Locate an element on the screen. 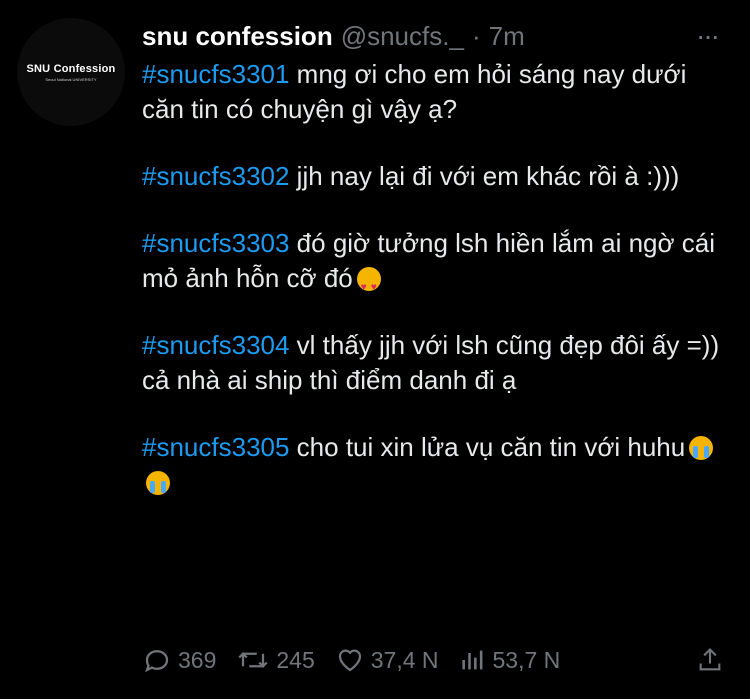 The height and width of the screenshot is (699, 750). avatar: SNU Confession Seoul National UNIVERSITY is located at coordinates (71, 72).